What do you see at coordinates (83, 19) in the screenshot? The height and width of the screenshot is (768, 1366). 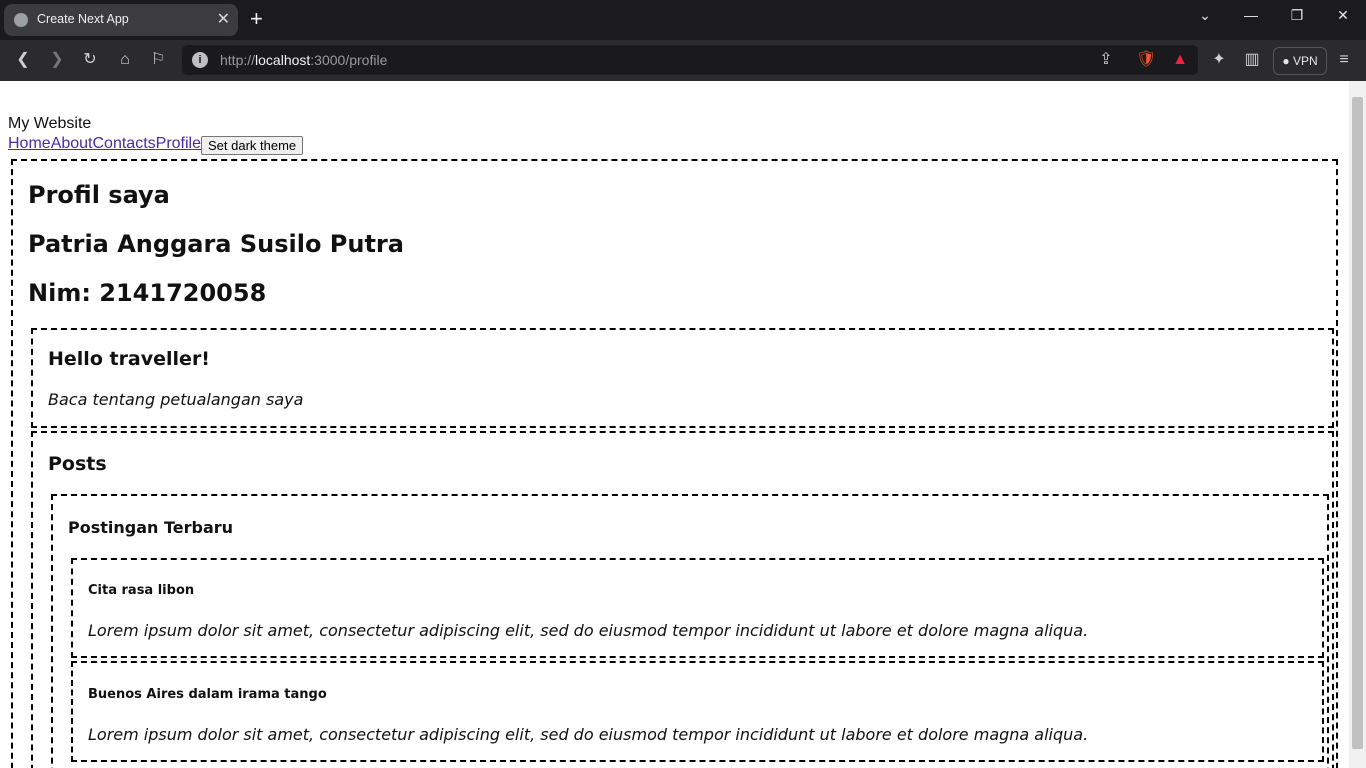 I see `tab-title: Create Next App` at bounding box center [83, 19].